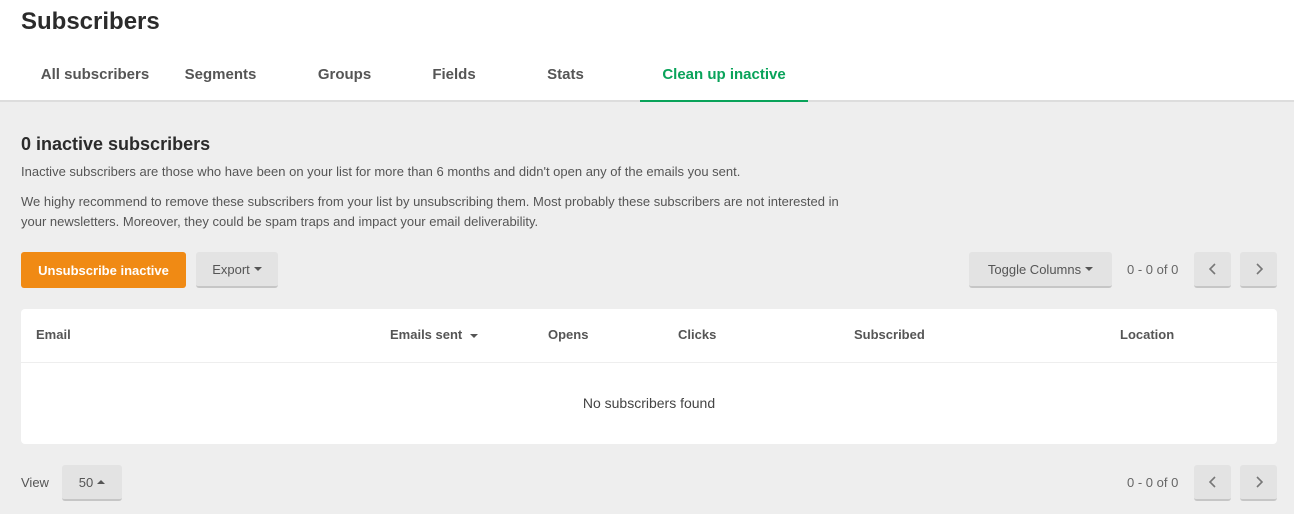 Image resolution: width=1294 pixels, height=514 pixels. I want to click on next-page-button-bottom, so click(1258, 483).